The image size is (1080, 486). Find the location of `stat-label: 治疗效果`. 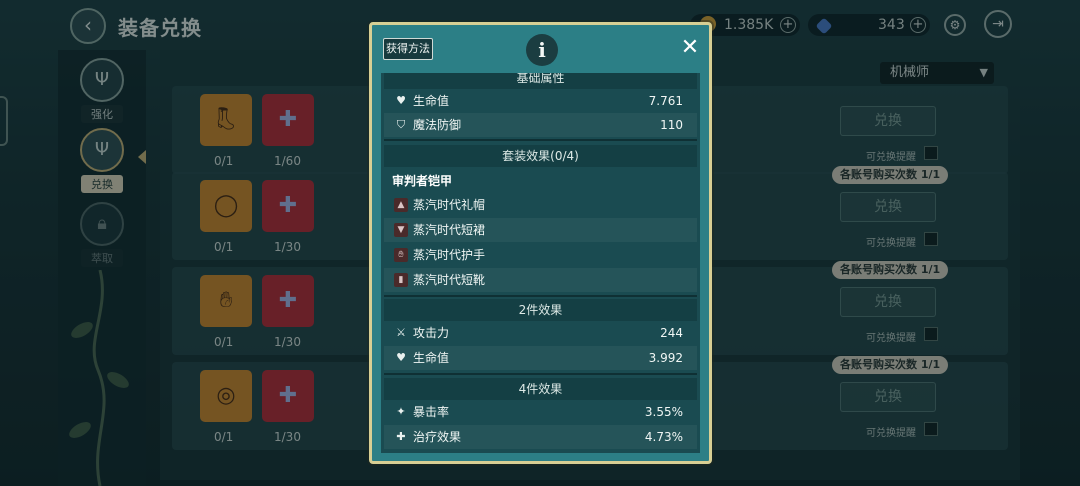

stat-label: 治疗效果 is located at coordinates (437, 437).